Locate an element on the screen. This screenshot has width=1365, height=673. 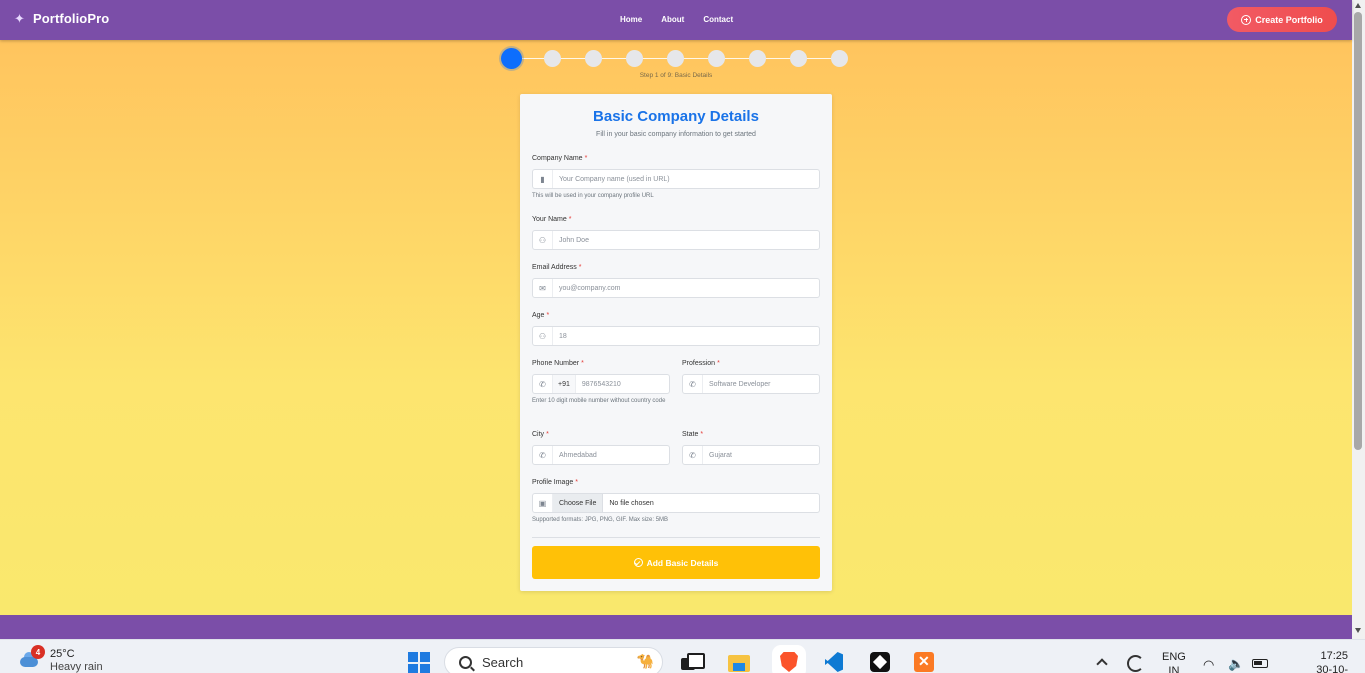
file-status: No file chosen is located at coordinates (631, 503).